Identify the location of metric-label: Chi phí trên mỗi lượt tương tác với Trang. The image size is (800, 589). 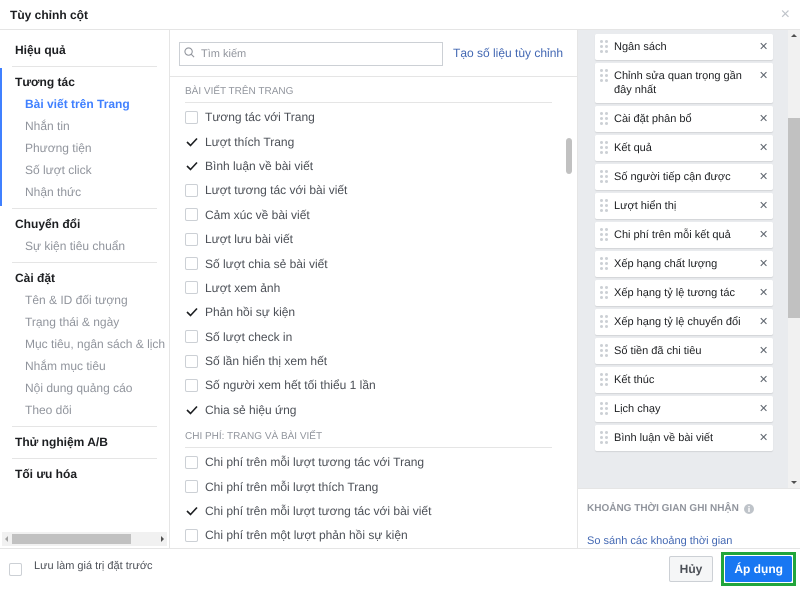
(314, 462).